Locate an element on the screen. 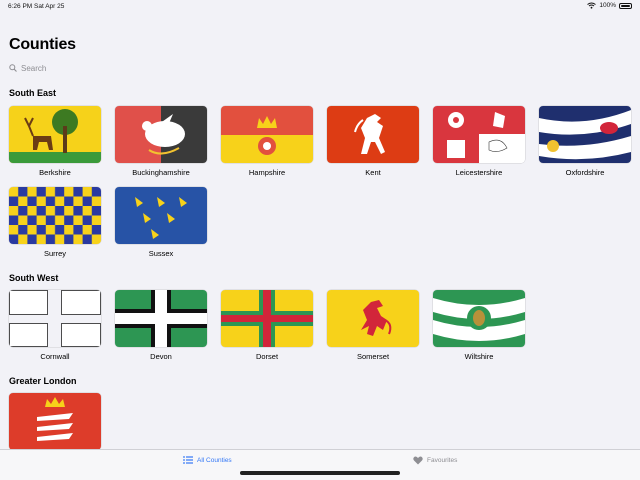  section-title-greater-london: Greater London is located at coordinates (43, 381).